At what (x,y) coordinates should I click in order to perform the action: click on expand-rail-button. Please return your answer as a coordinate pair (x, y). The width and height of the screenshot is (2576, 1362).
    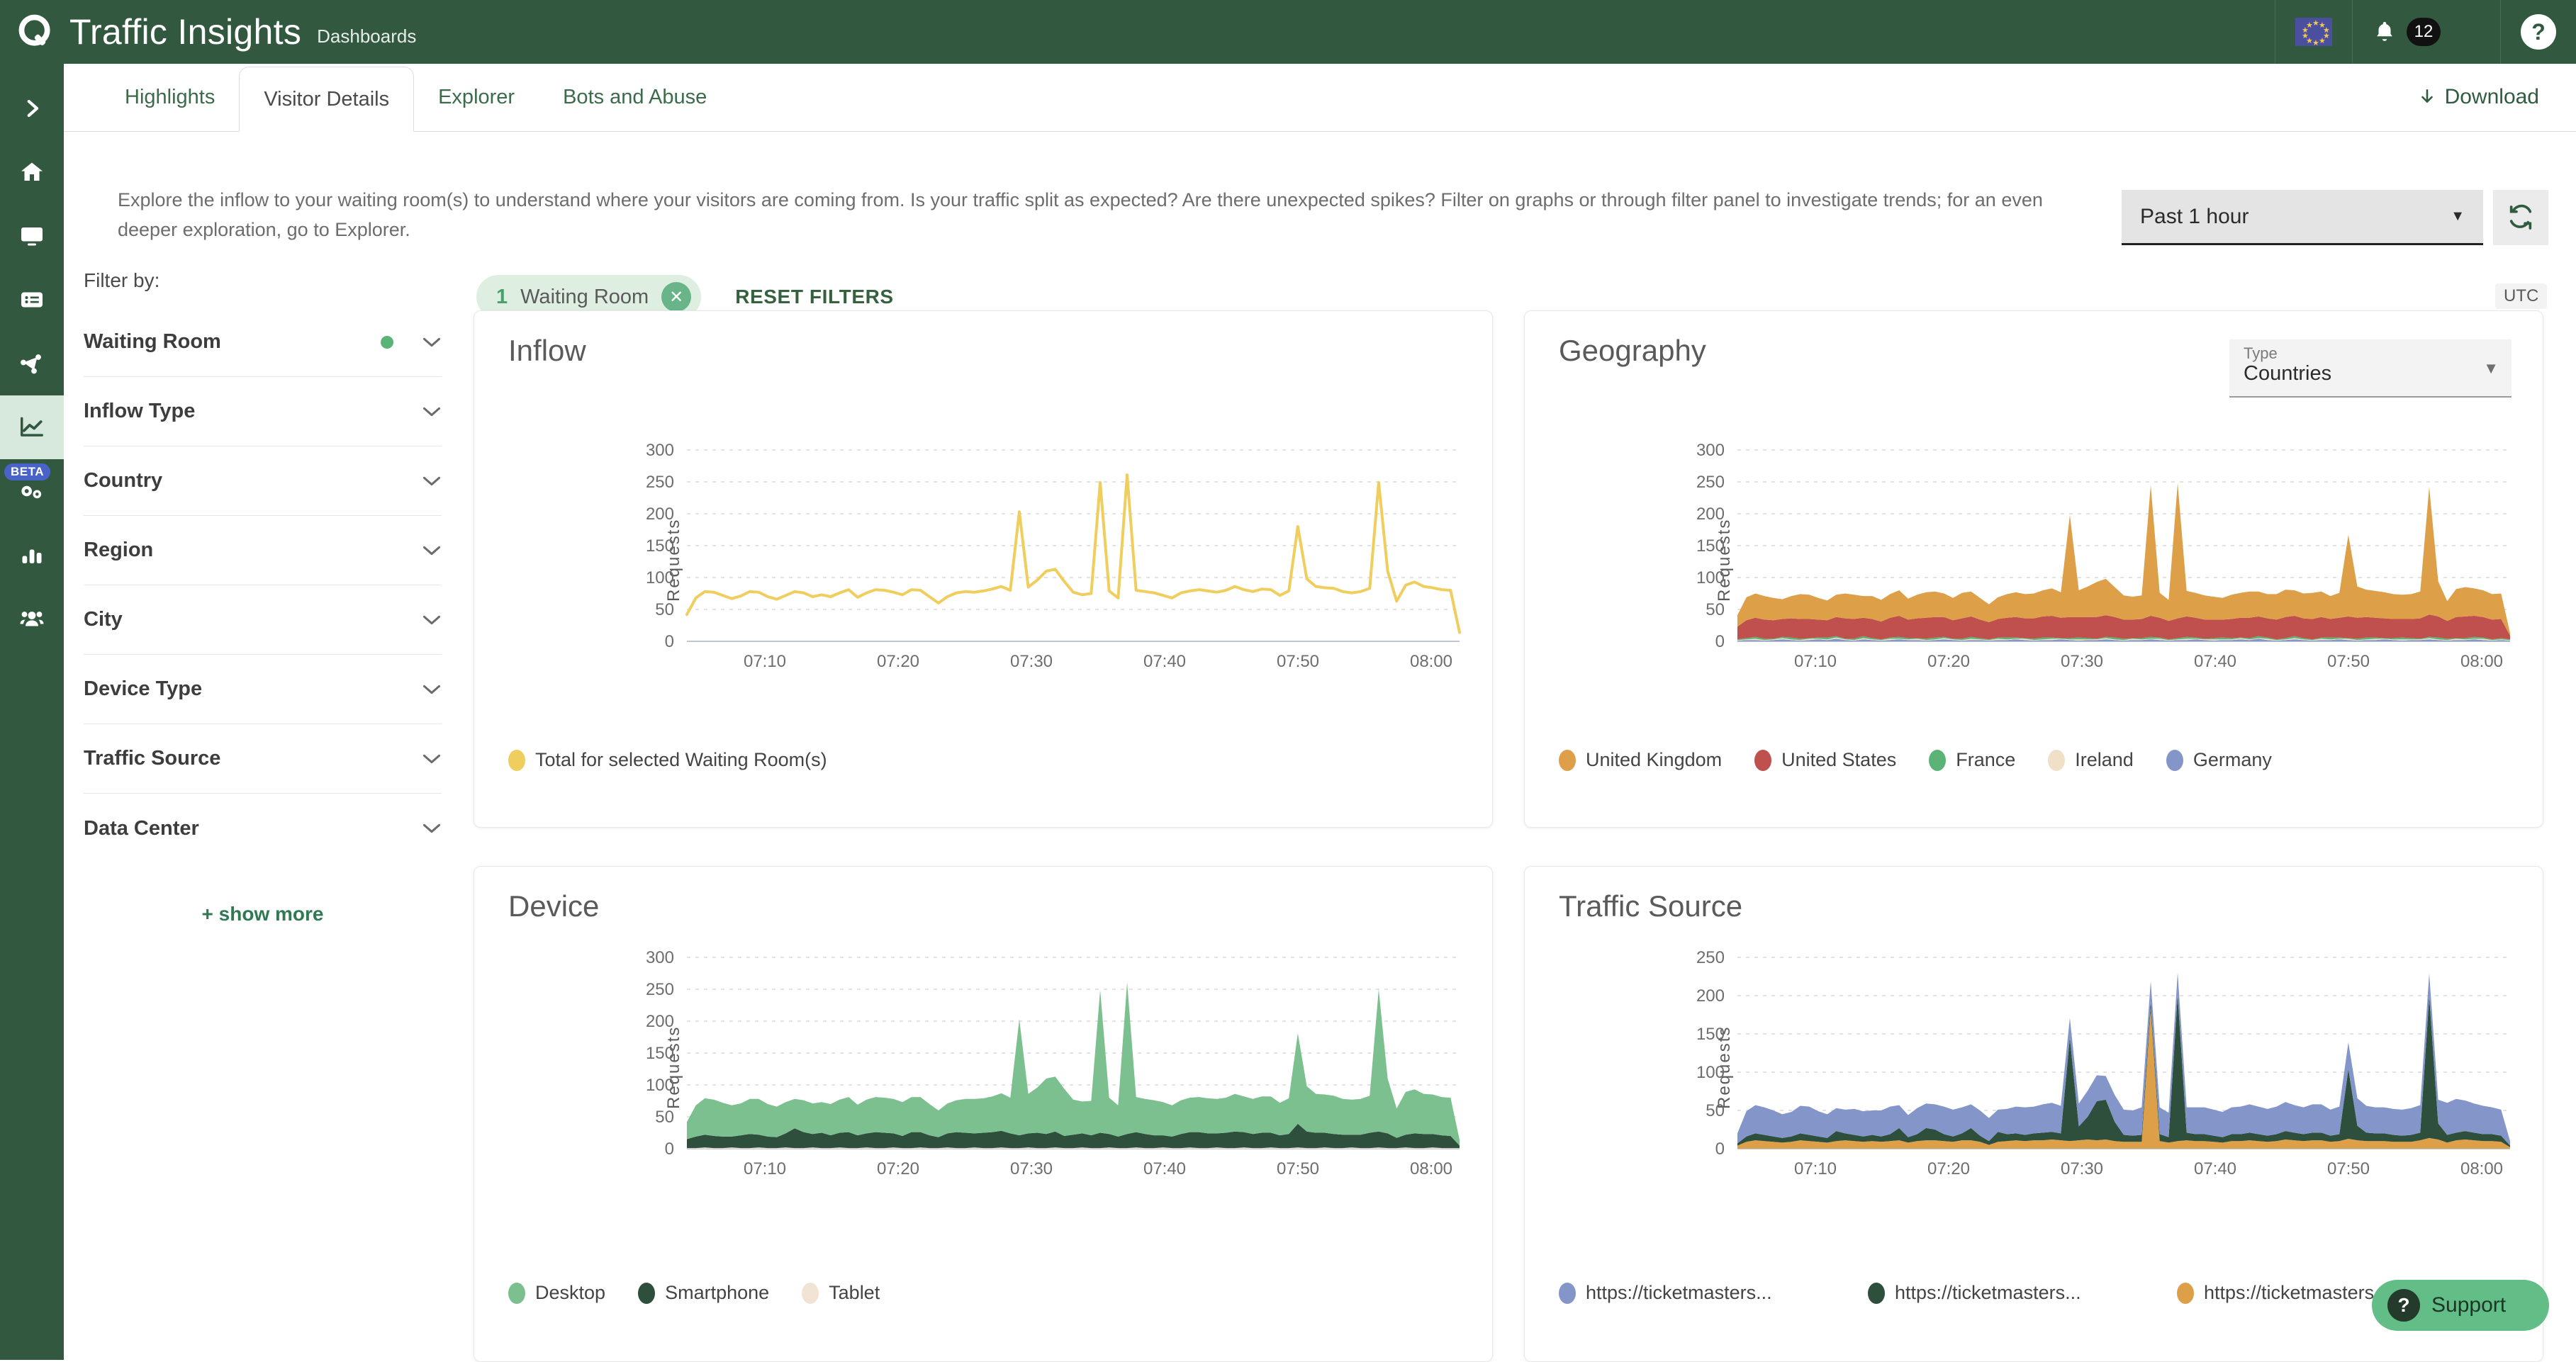
    Looking at the image, I should click on (32, 108).